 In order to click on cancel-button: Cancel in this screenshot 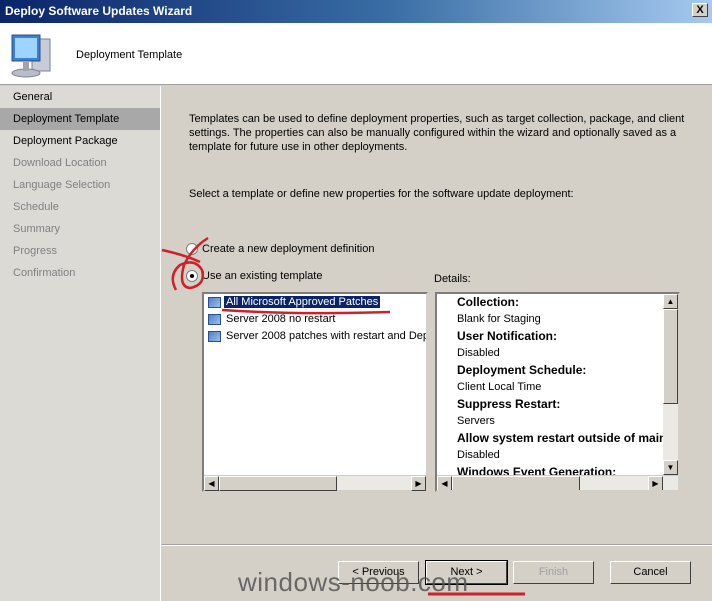, I will do `click(650, 572)`.